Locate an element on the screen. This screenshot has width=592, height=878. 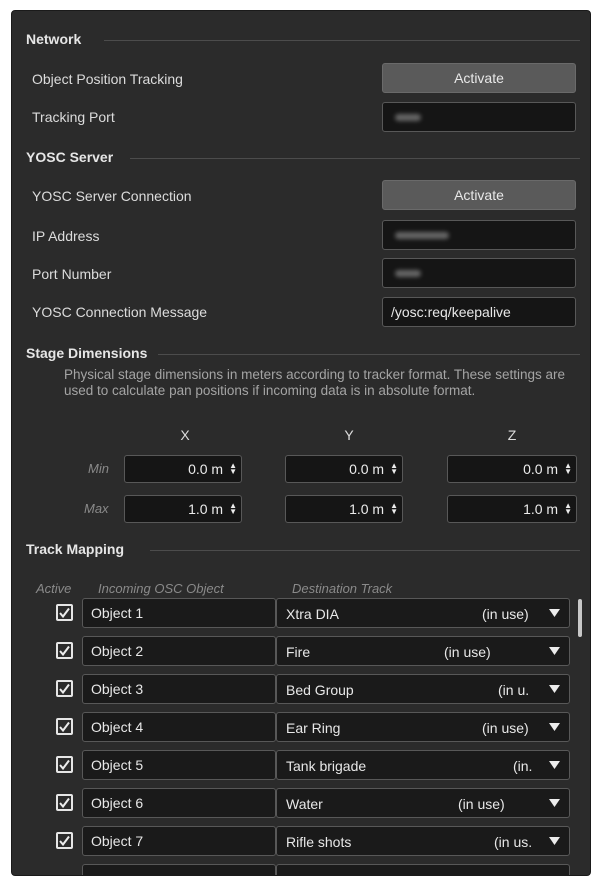
section-stage-title: Stage Dimensions is located at coordinates (87, 353).